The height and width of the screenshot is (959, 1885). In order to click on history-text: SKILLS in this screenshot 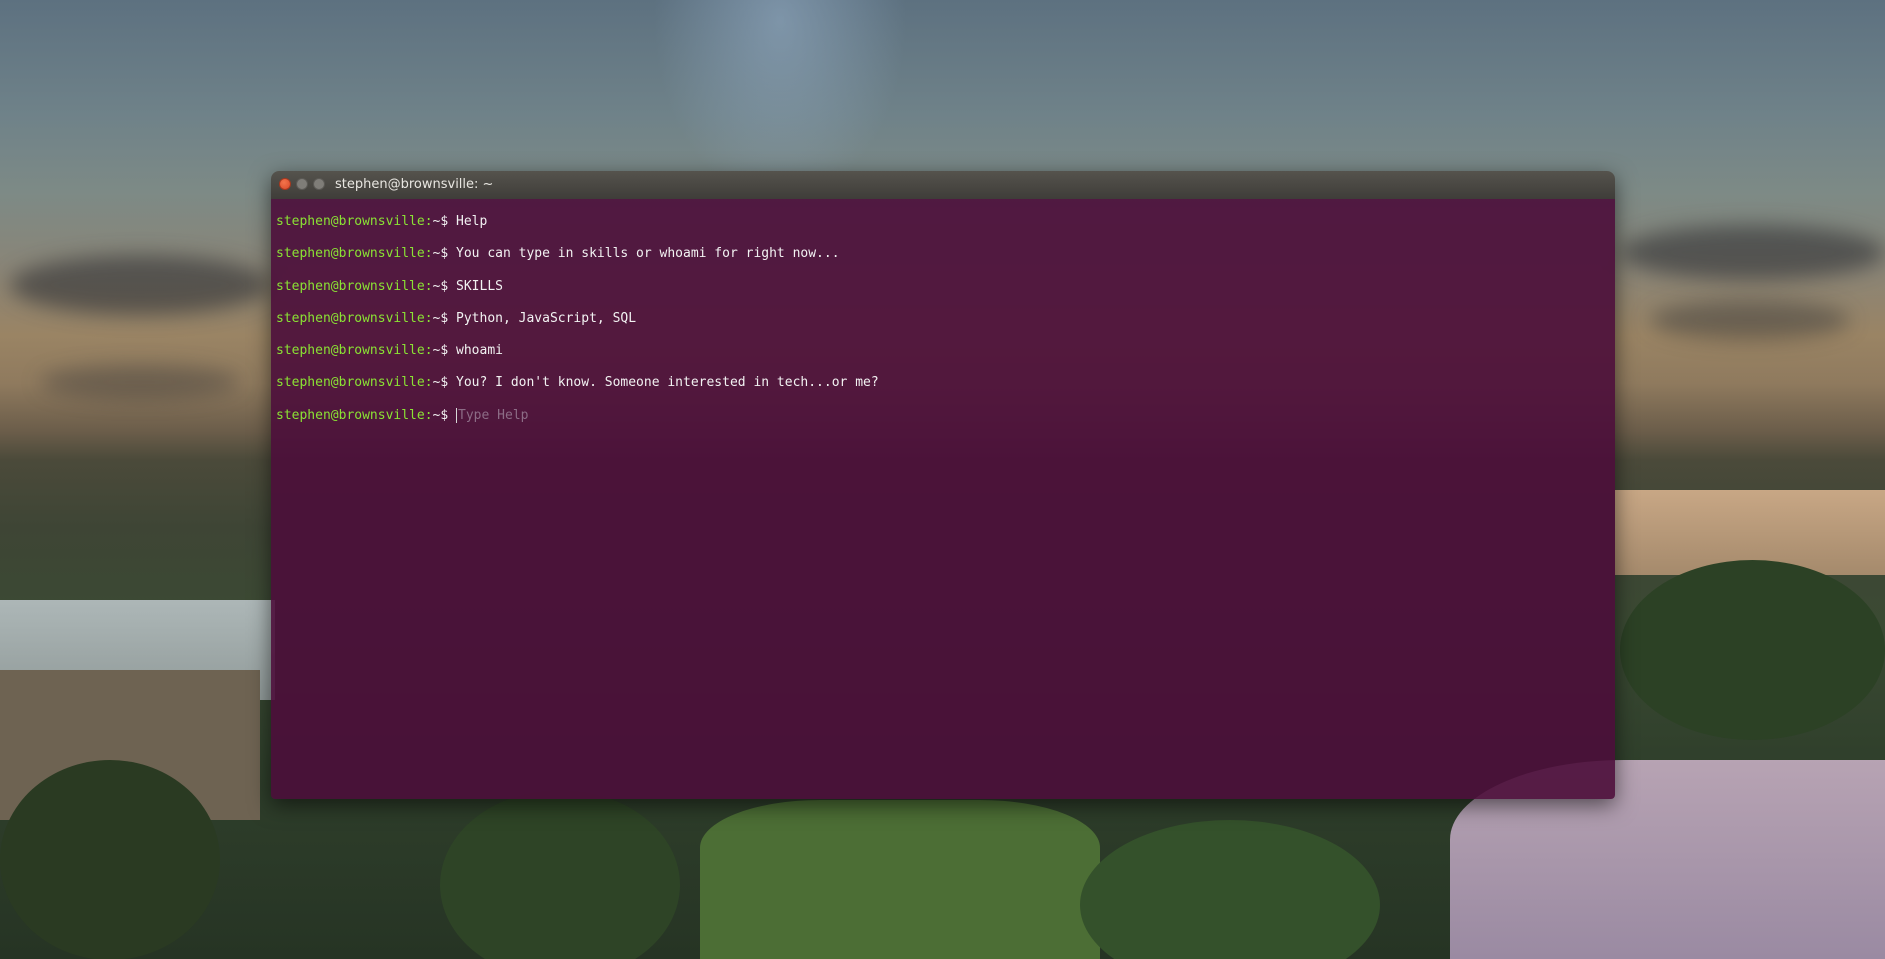, I will do `click(479, 286)`.